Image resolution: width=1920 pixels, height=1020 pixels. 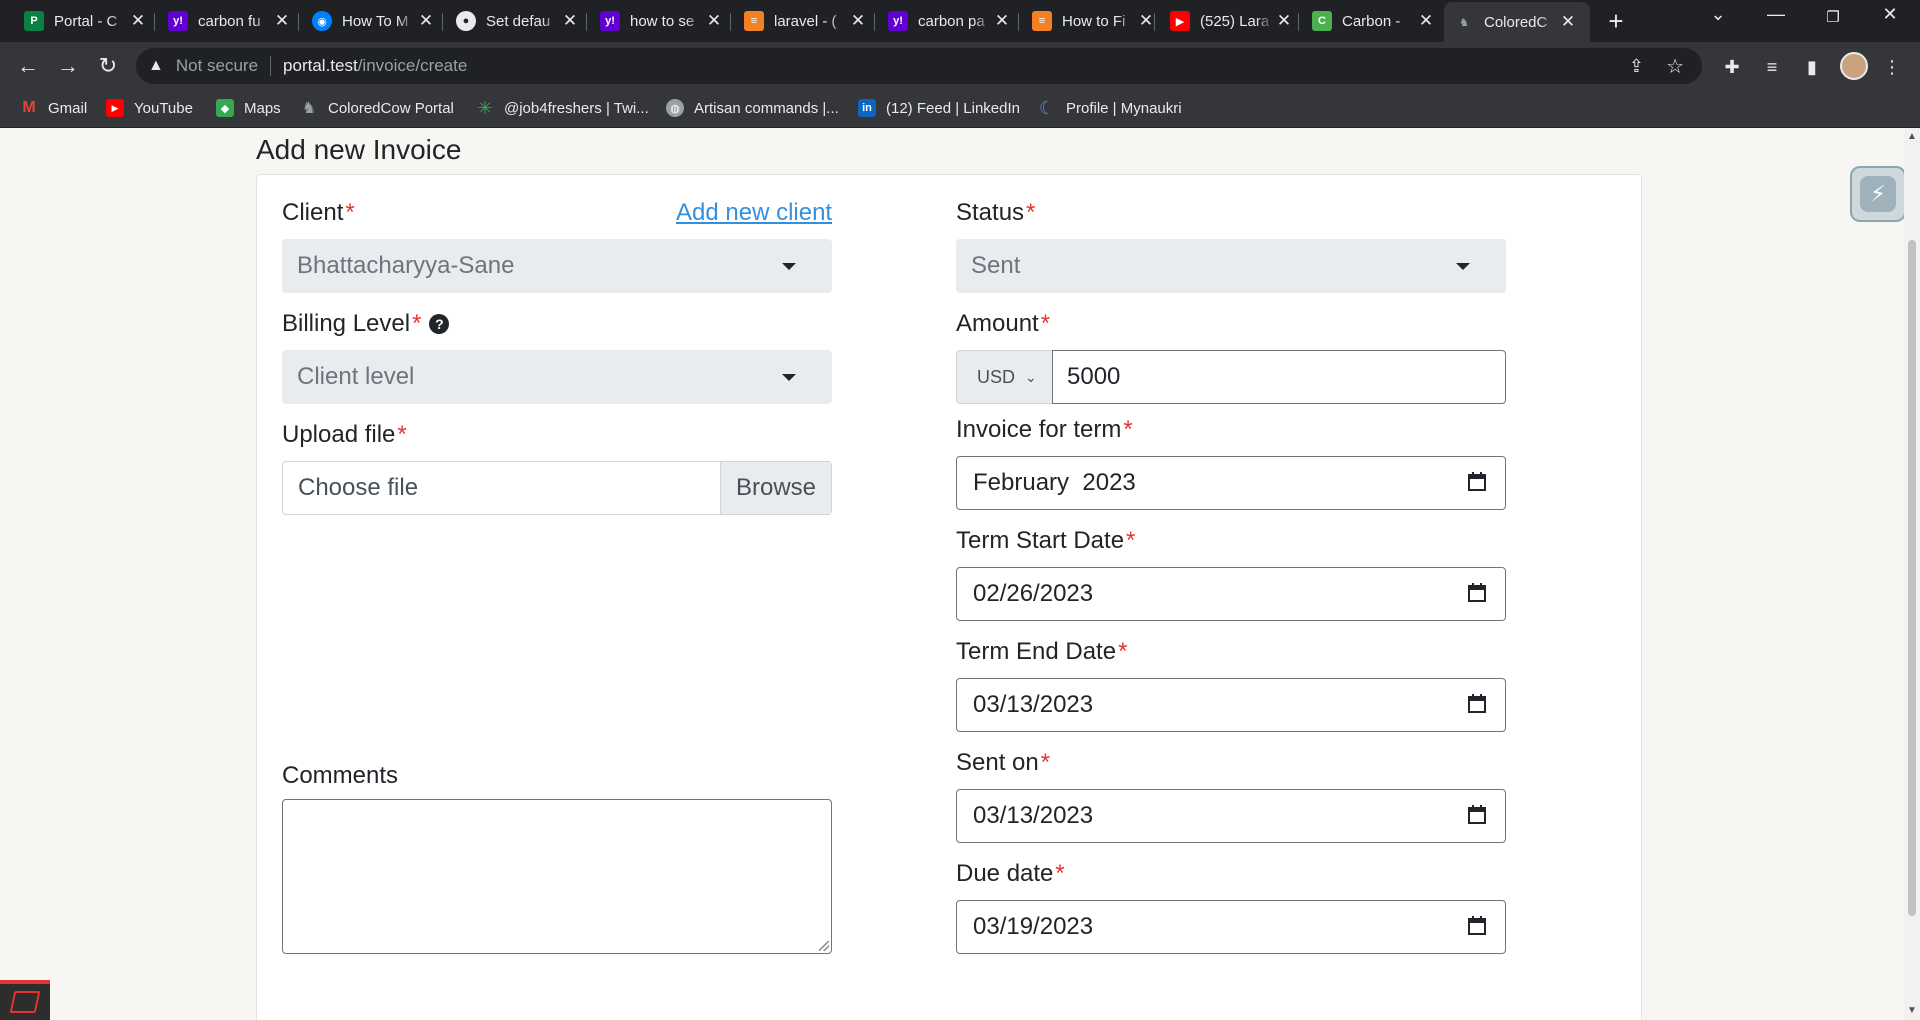 I want to click on url-path: /invoice/create, so click(x=413, y=66).